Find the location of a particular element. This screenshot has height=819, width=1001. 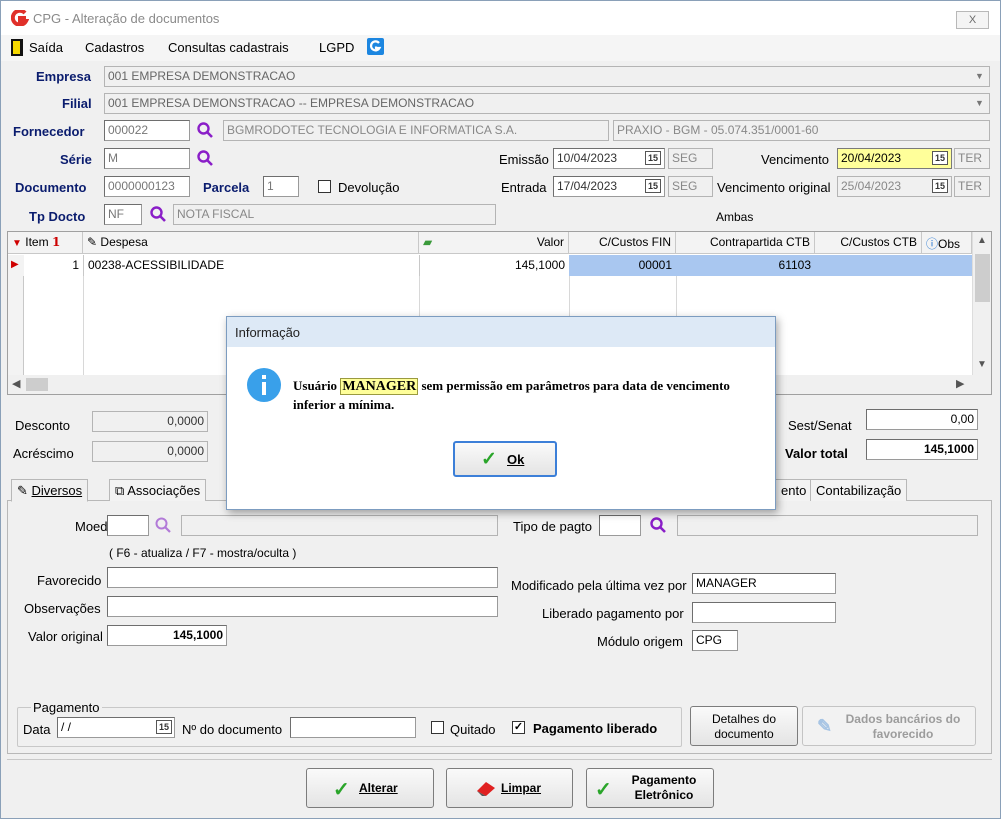

cell-item: 1 is located at coordinates (53, 265).